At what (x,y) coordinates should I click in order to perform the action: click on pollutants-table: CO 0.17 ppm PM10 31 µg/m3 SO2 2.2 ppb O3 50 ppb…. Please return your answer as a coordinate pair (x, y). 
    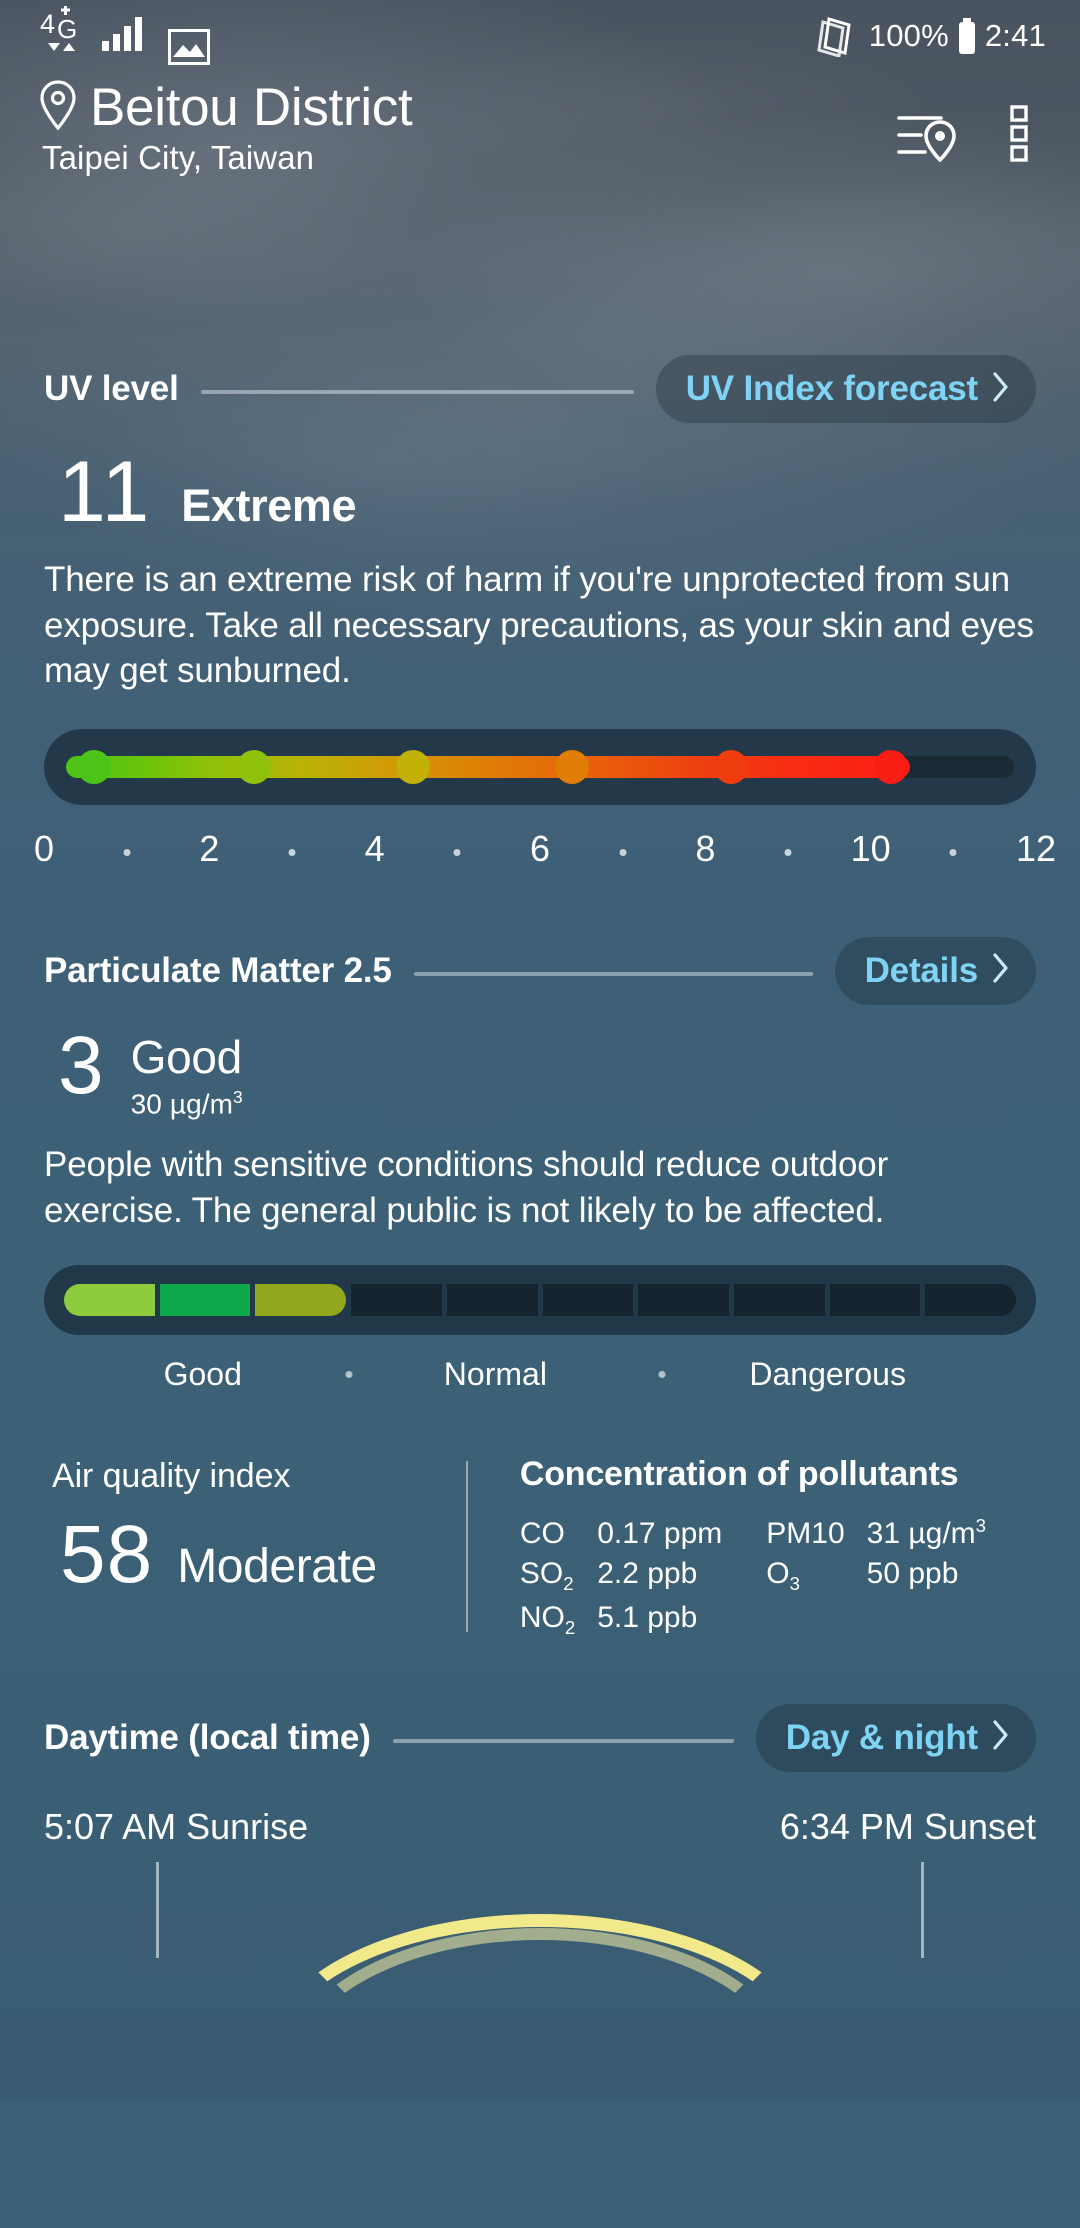
    Looking at the image, I should click on (775, 1577).